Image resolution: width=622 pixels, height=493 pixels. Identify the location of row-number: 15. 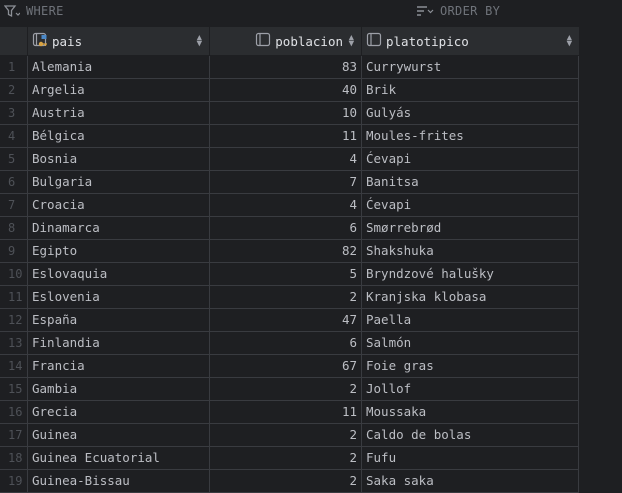
(13, 389).